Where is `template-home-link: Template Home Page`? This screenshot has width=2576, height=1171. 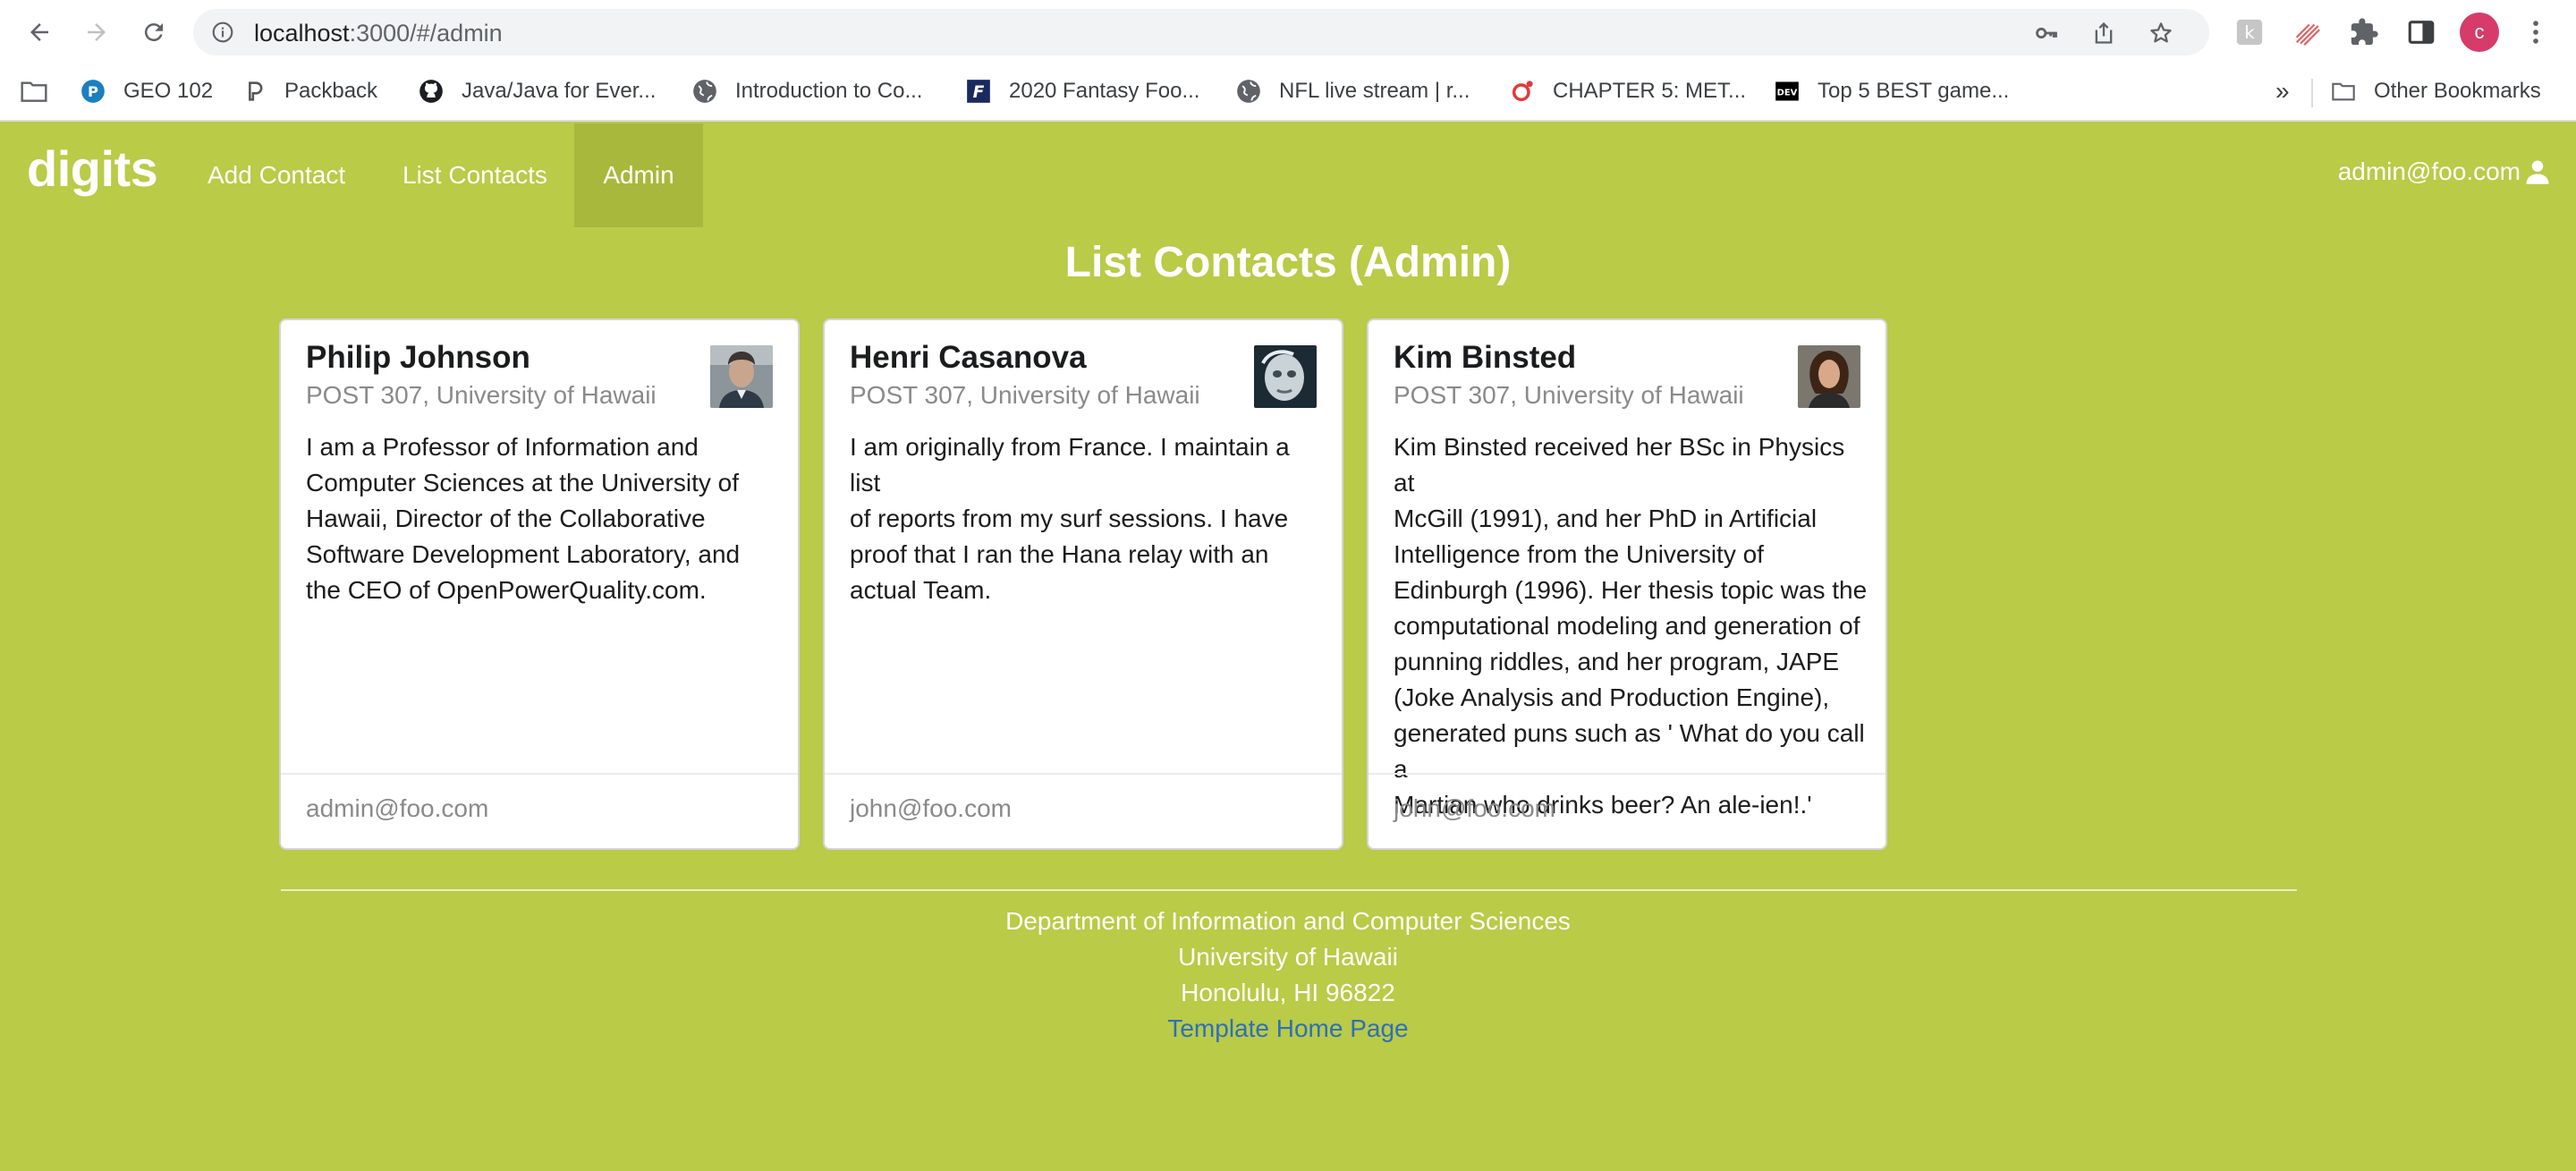
template-home-link: Template Home Page is located at coordinates (1287, 1028).